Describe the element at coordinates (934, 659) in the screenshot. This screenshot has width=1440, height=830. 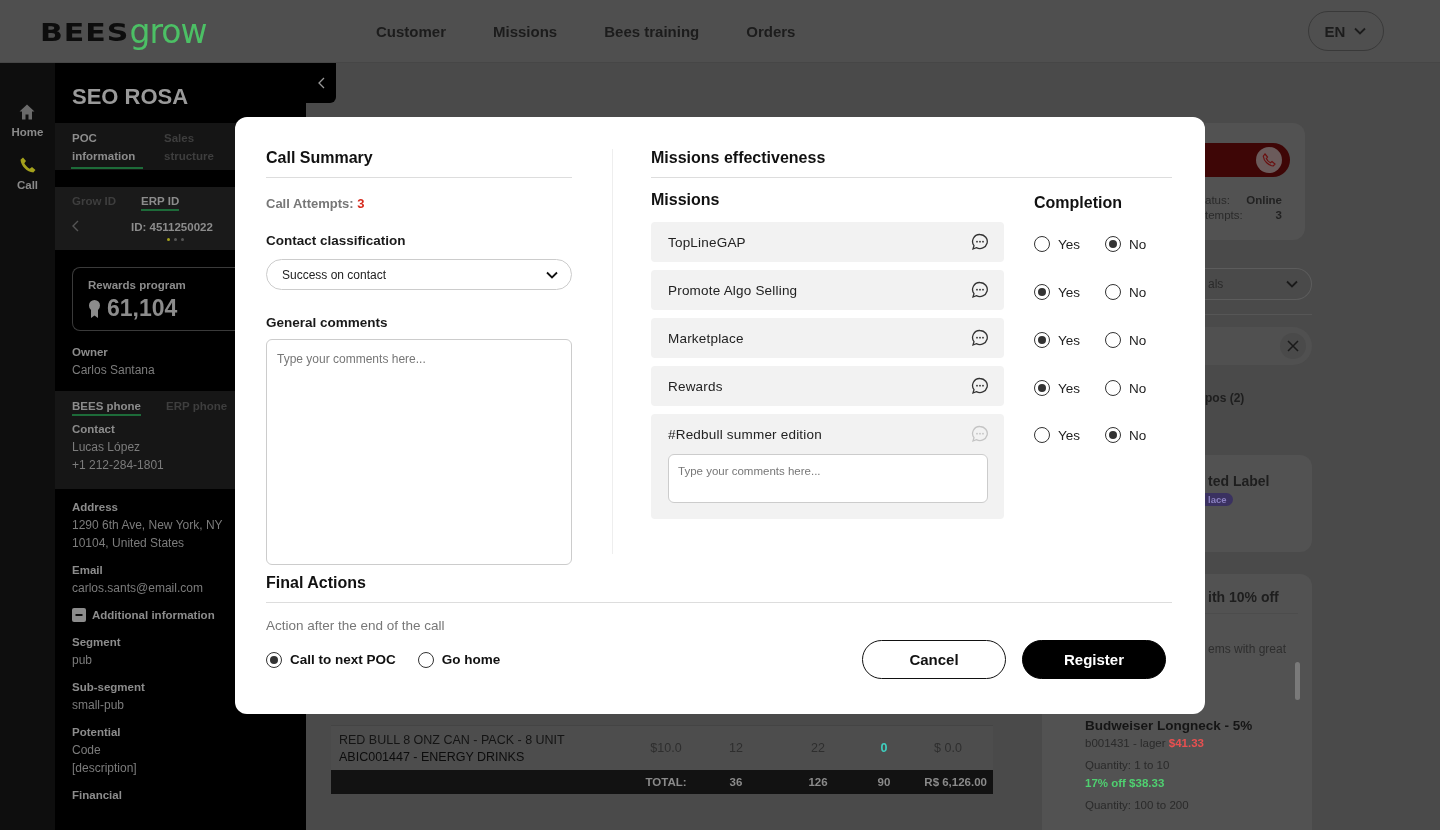
I see `cancel-button: Cancel` at that location.